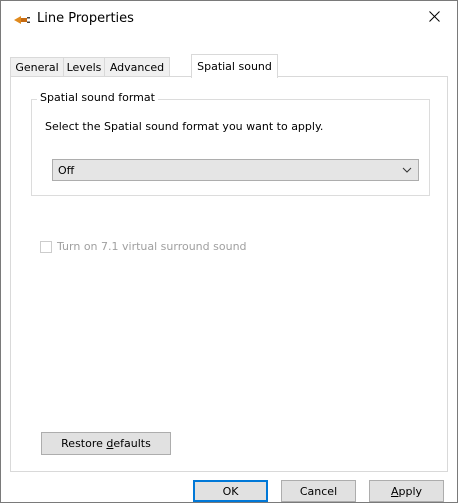 The image size is (458, 503). I want to click on virtual-surround-label: Turn on 7.1 virtual surround sound, so click(152, 246).